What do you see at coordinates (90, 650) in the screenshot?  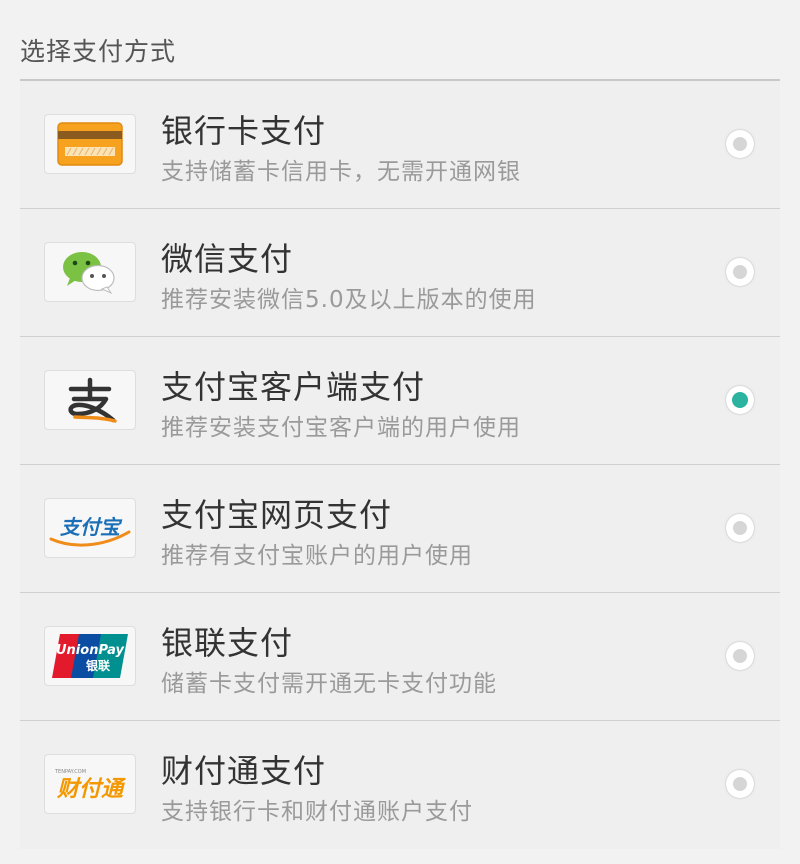 I see `unionpay-logo-en: UnionPay` at bounding box center [90, 650].